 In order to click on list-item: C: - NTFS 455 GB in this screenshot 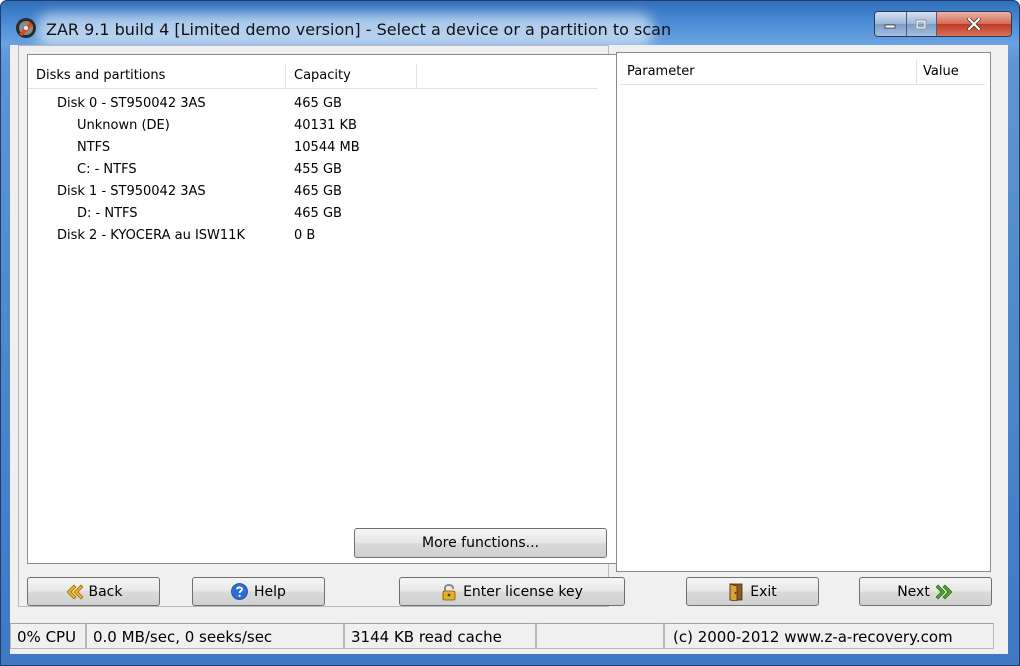, I will do `click(313, 170)`.